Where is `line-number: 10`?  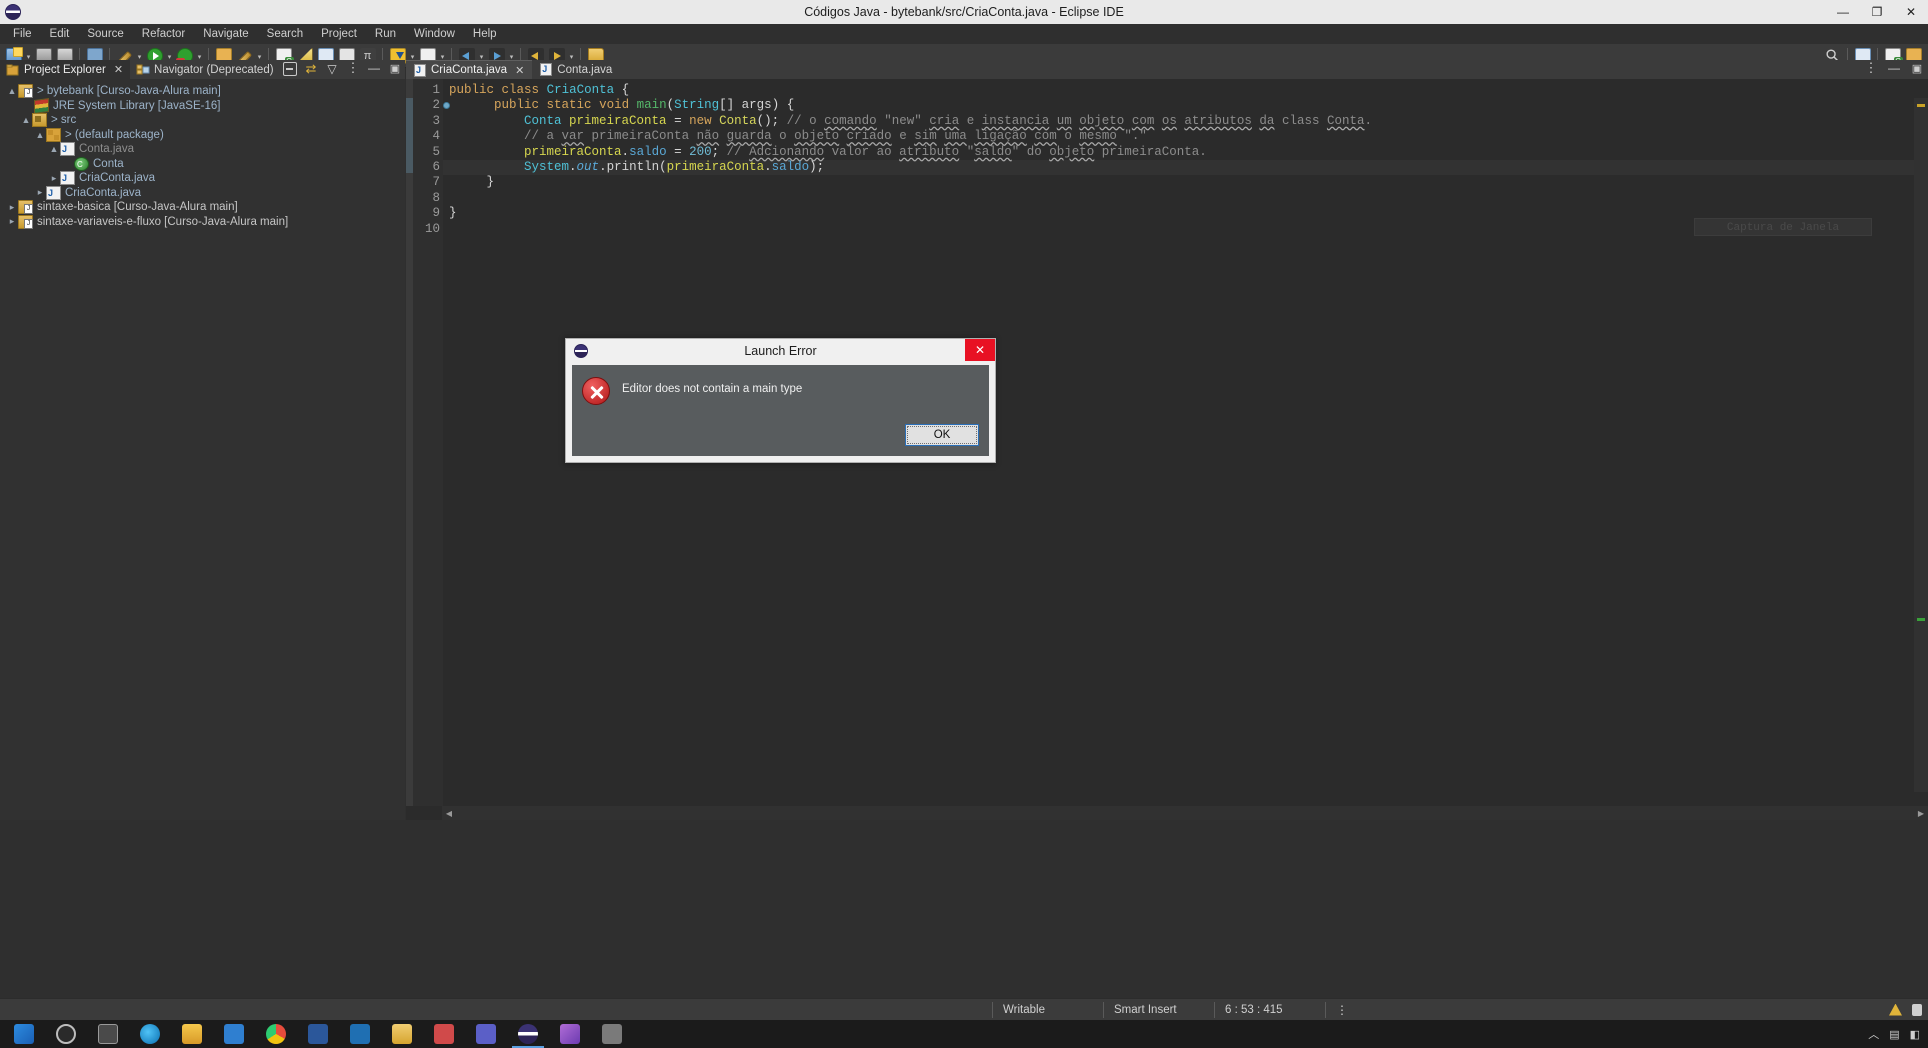
line-number: 10 is located at coordinates (432, 228).